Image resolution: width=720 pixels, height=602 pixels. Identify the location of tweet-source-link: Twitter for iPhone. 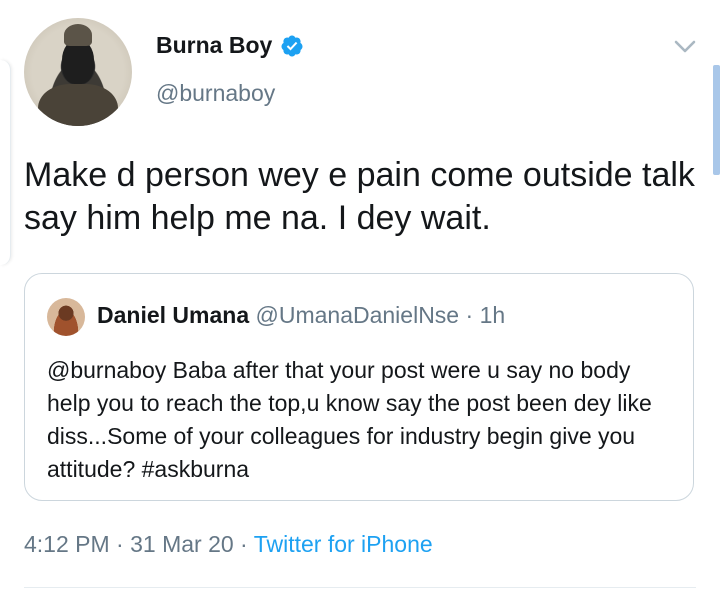
(343, 544).